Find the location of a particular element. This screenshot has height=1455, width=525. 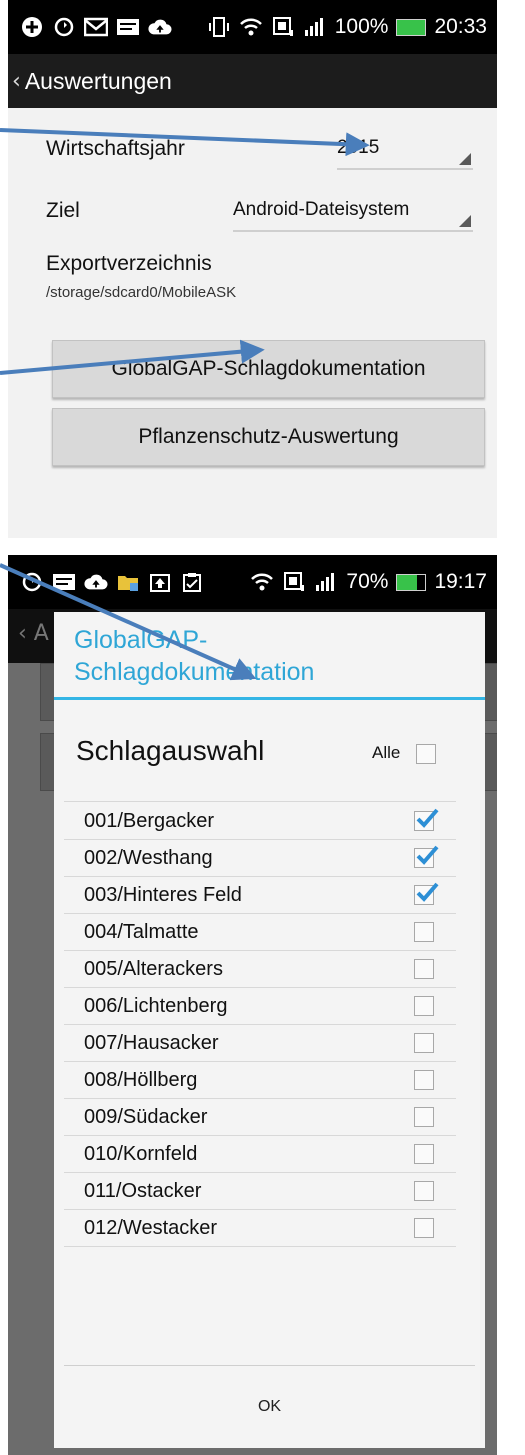

dimmed-title-fragment: ‹ A is located at coordinates (33, 633).